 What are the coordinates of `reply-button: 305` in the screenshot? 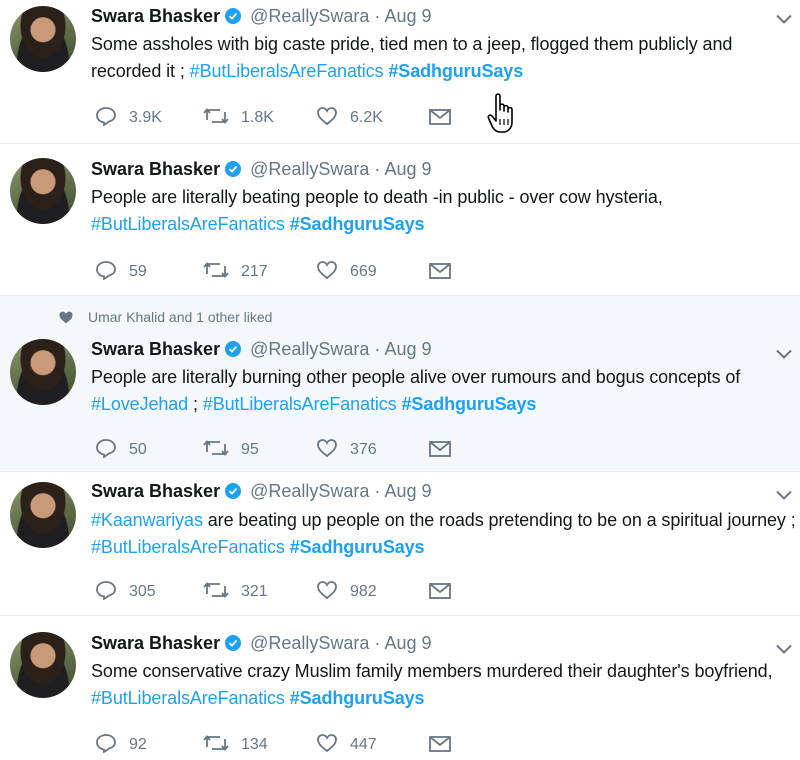 It's located at (125, 592).